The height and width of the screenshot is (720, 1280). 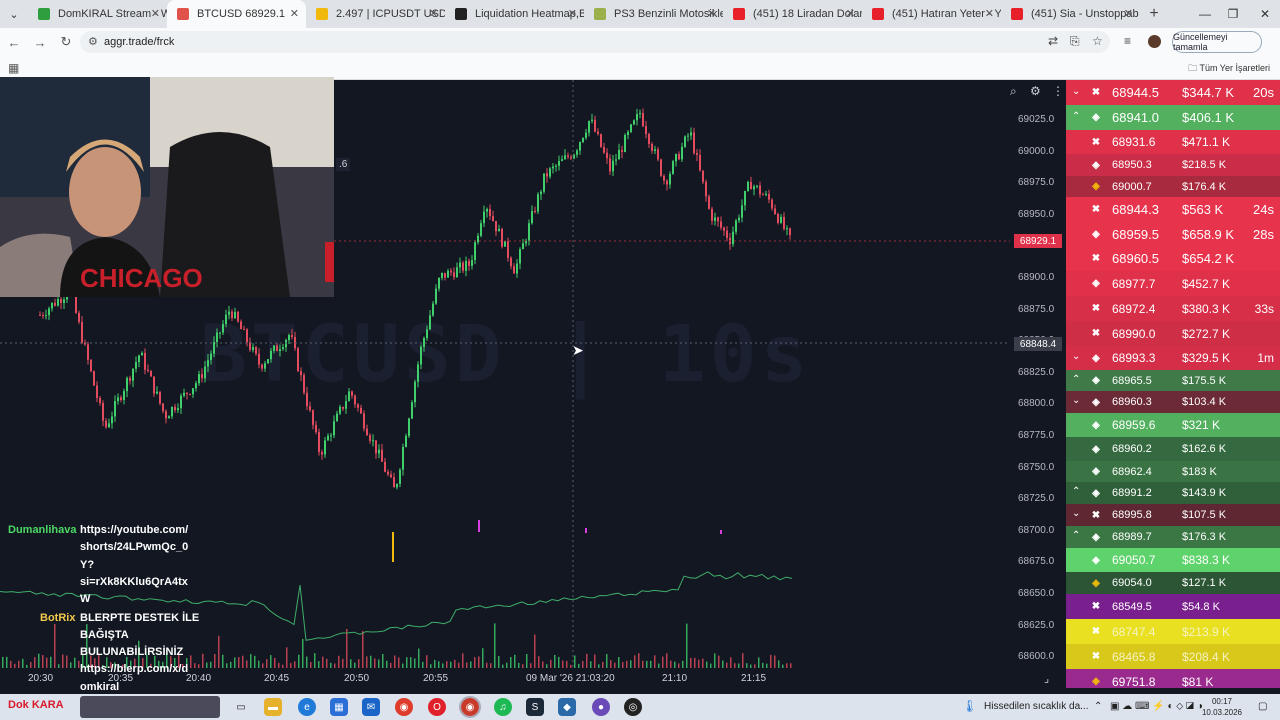 What do you see at coordinates (93, 41) in the screenshot?
I see `site-info-icon: ⚙` at bounding box center [93, 41].